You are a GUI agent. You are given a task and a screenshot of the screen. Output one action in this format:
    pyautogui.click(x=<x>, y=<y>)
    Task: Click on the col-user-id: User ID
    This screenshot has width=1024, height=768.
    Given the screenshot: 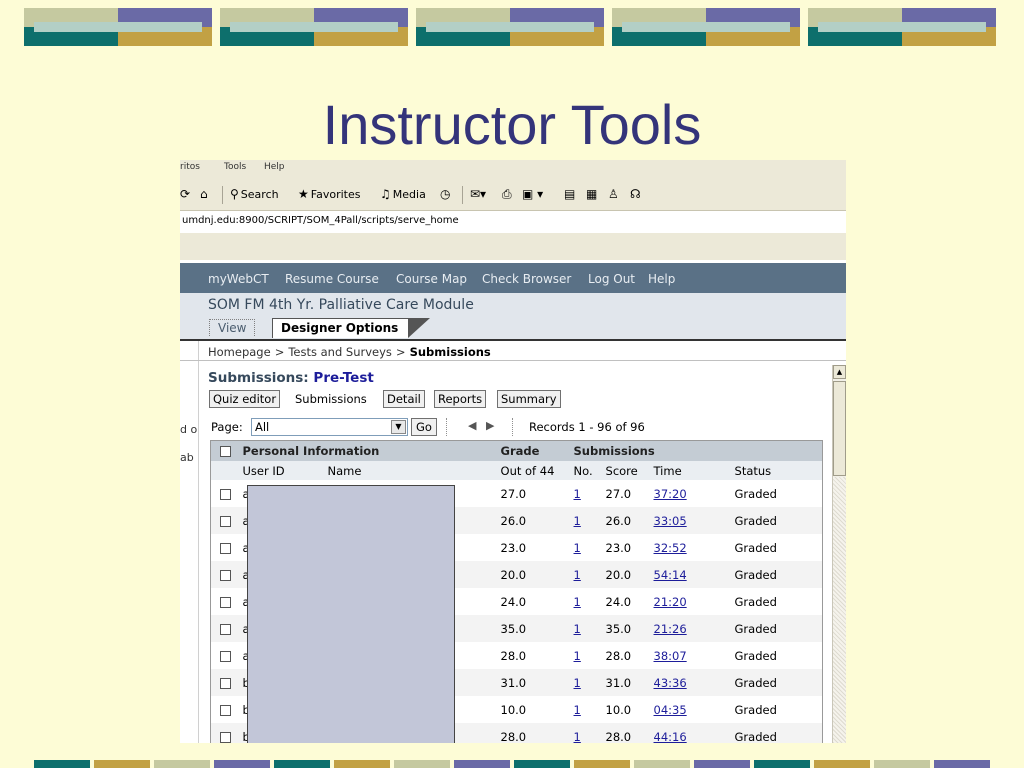 What is the action you would take?
    pyautogui.click(x=282, y=470)
    